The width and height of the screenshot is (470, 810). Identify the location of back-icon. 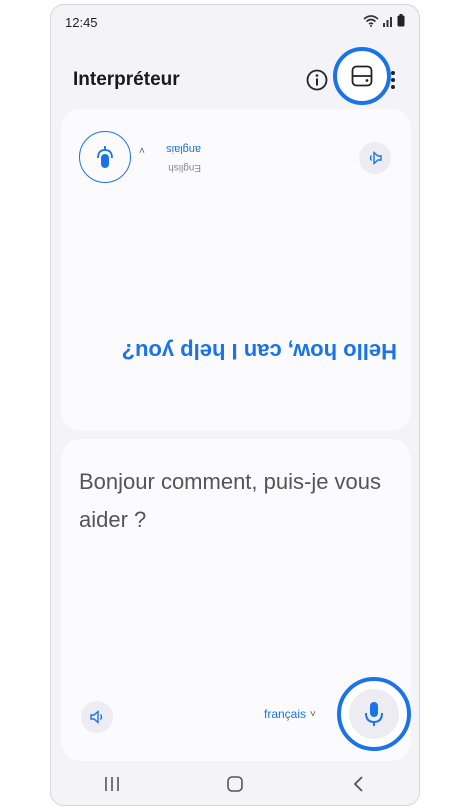
(358, 784).